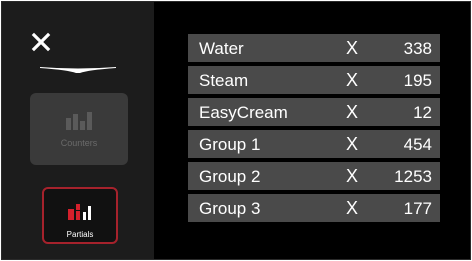 The width and height of the screenshot is (472, 261). I want to click on close-button, so click(41, 42).